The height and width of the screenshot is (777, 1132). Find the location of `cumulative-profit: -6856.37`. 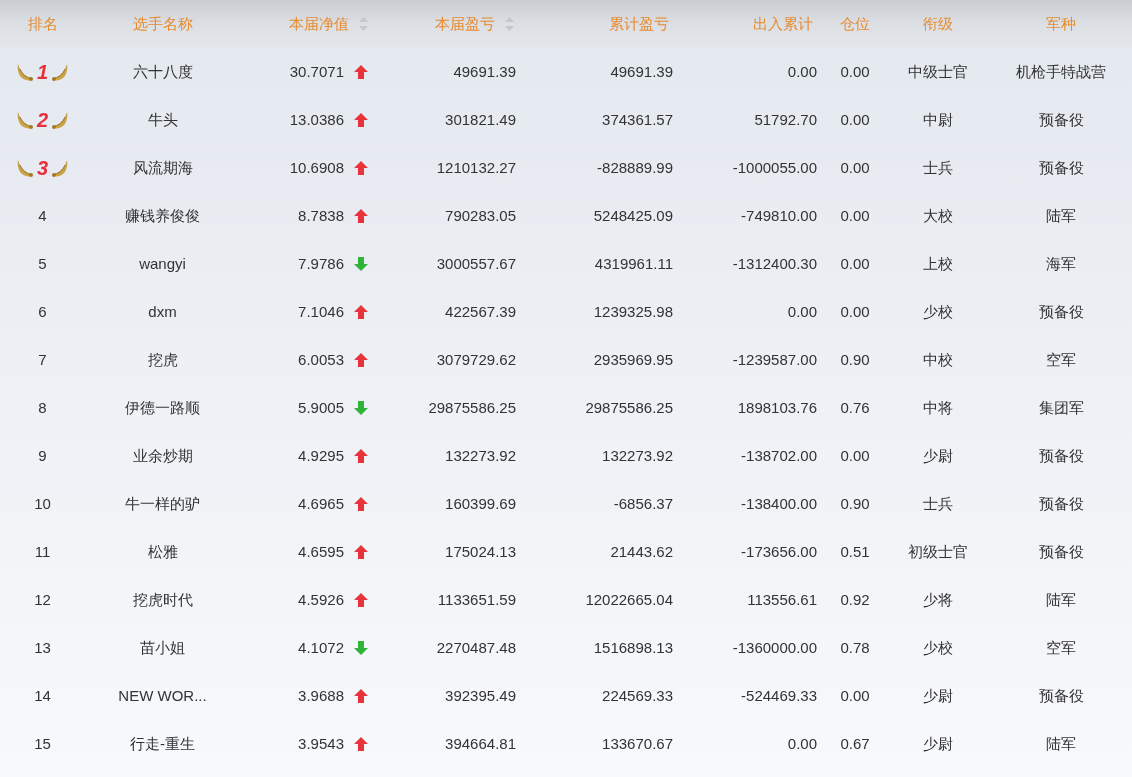

cumulative-profit: -6856.37 is located at coordinates (643, 503).